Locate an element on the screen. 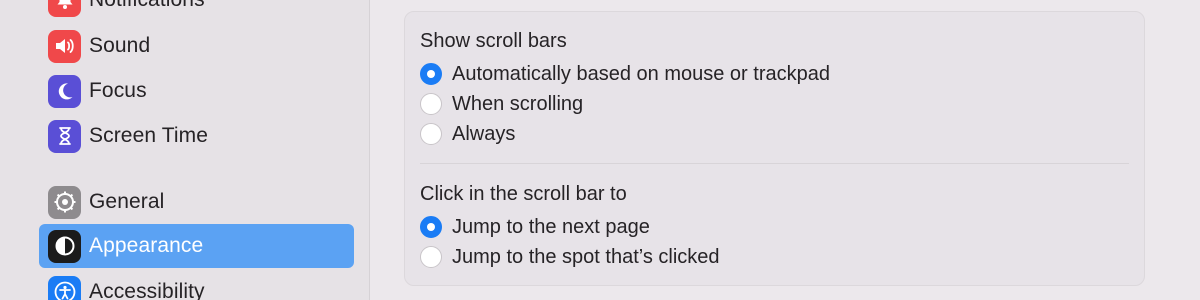 Image resolution: width=1200 pixels, height=300 pixels. gear-icon is located at coordinates (64, 202).